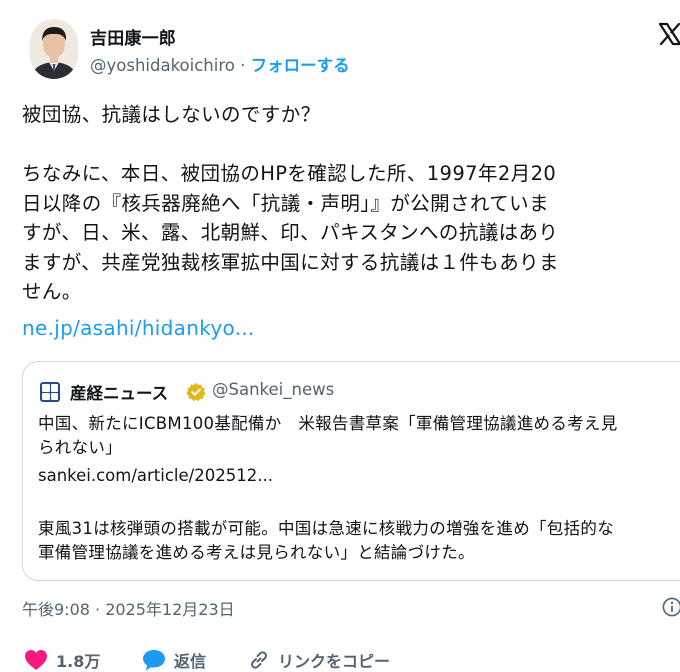 The height and width of the screenshot is (672, 680). Describe the element at coordinates (36, 660) in the screenshot. I see `heart-icon` at that location.